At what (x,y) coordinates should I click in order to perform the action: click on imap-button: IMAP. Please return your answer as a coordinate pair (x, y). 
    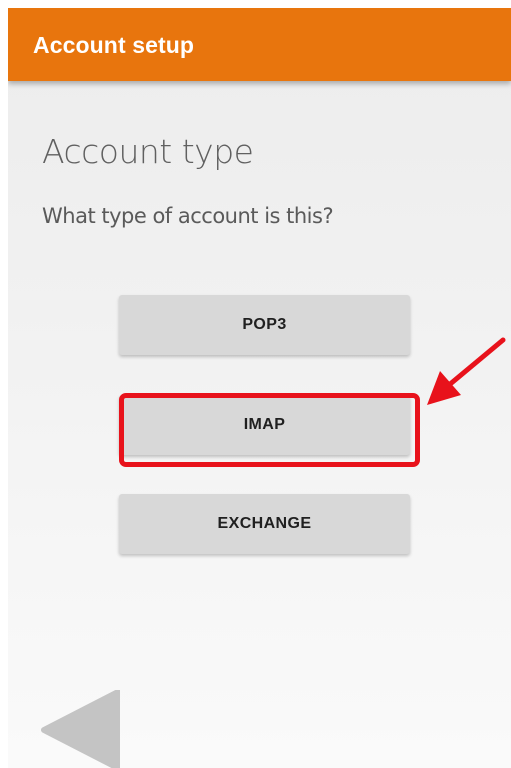
    Looking at the image, I should click on (264, 425).